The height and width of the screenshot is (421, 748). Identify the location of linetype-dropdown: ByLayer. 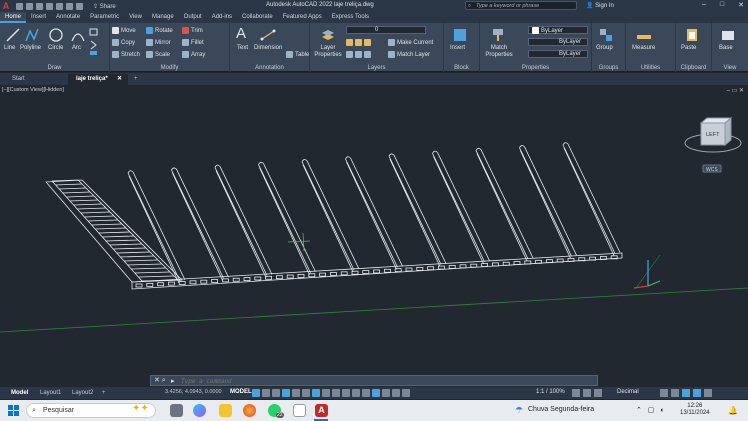
(558, 42).